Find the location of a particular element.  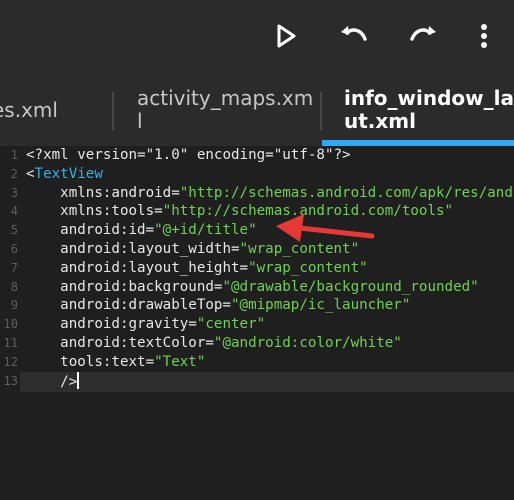

code-token: "center" is located at coordinates (231, 324).